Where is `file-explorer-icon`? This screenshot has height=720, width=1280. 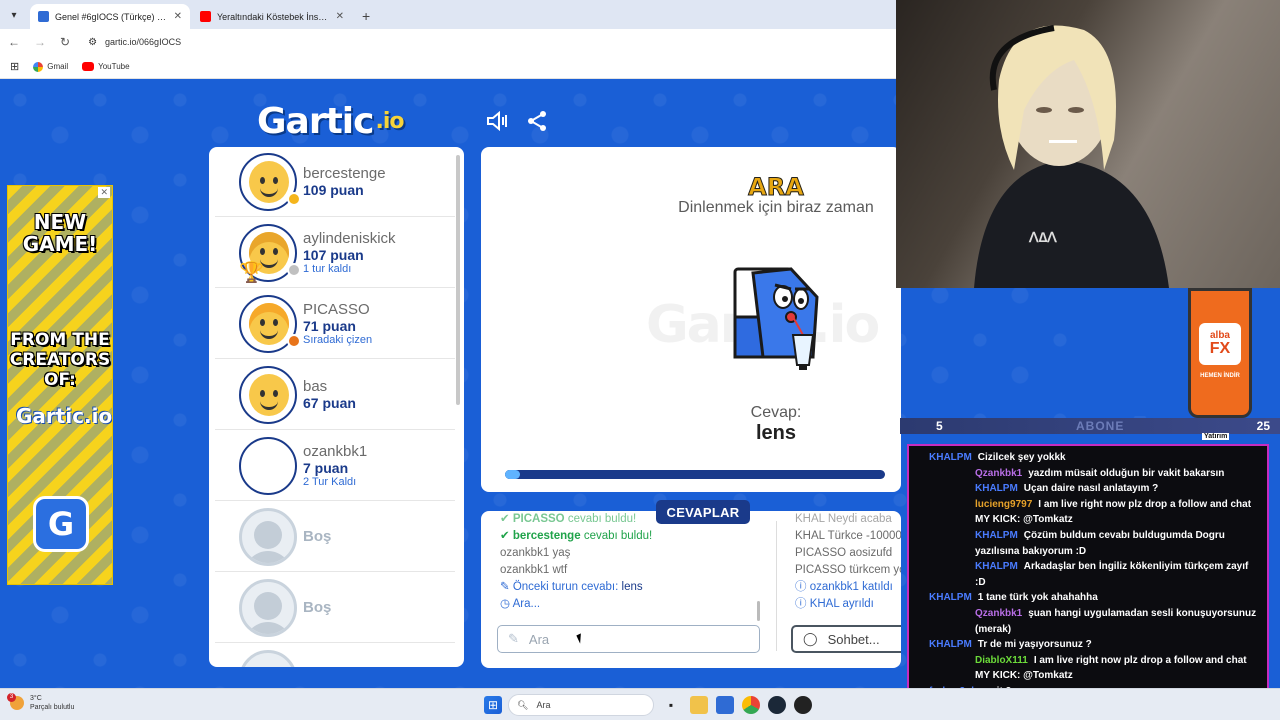
file-explorer-icon is located at coordinates (699, 705).